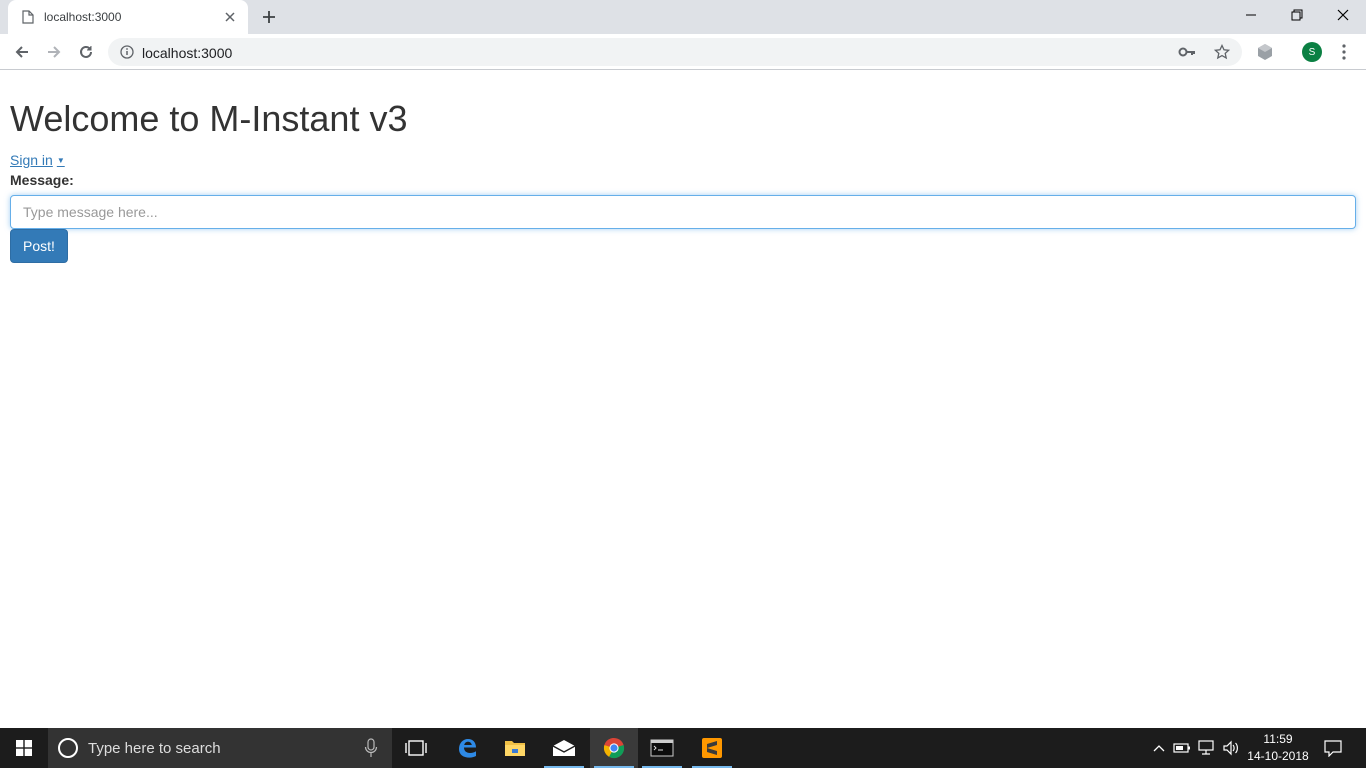 This screenshot has height=768, width=1366. I want to click on arrow-right-icon, so click(54, 52).